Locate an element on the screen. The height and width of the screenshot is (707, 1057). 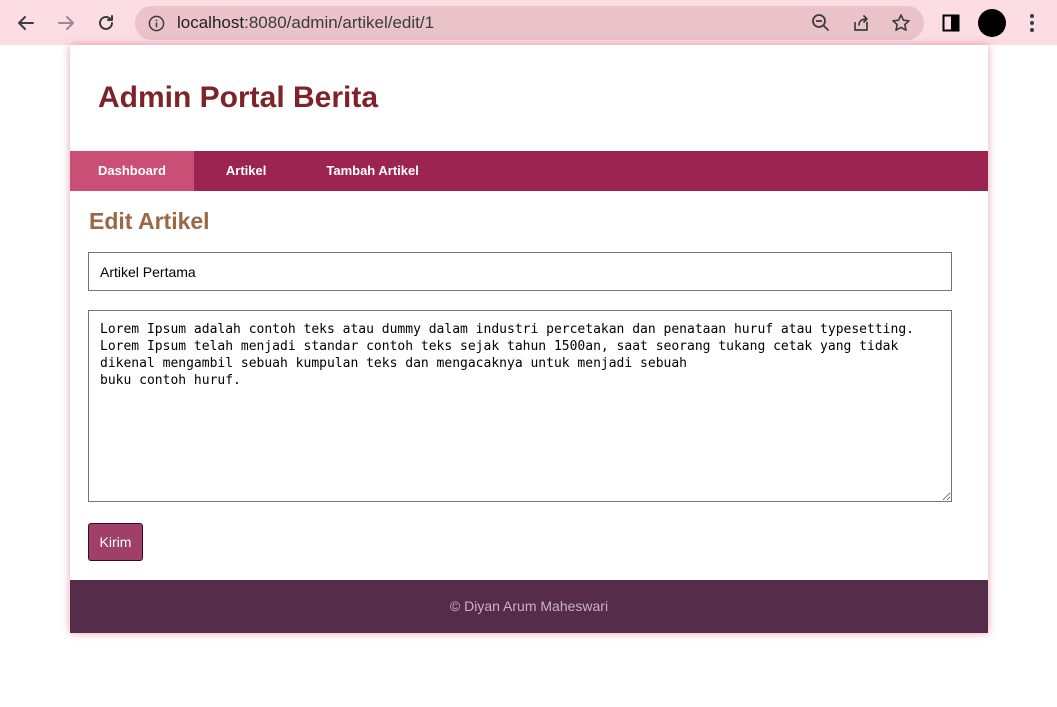
address-bar: localhost:8080/admin/artikel/edit/1 is located at coordinates (529, 23).